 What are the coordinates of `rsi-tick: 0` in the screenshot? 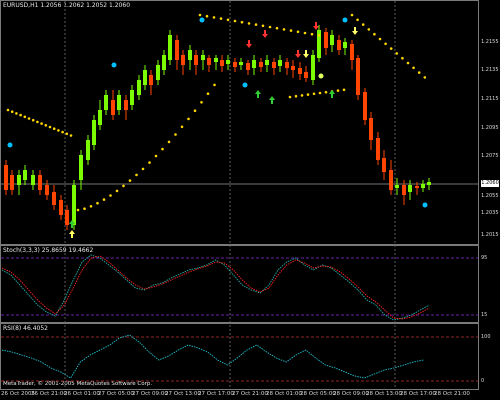 It's located at (483, 381).